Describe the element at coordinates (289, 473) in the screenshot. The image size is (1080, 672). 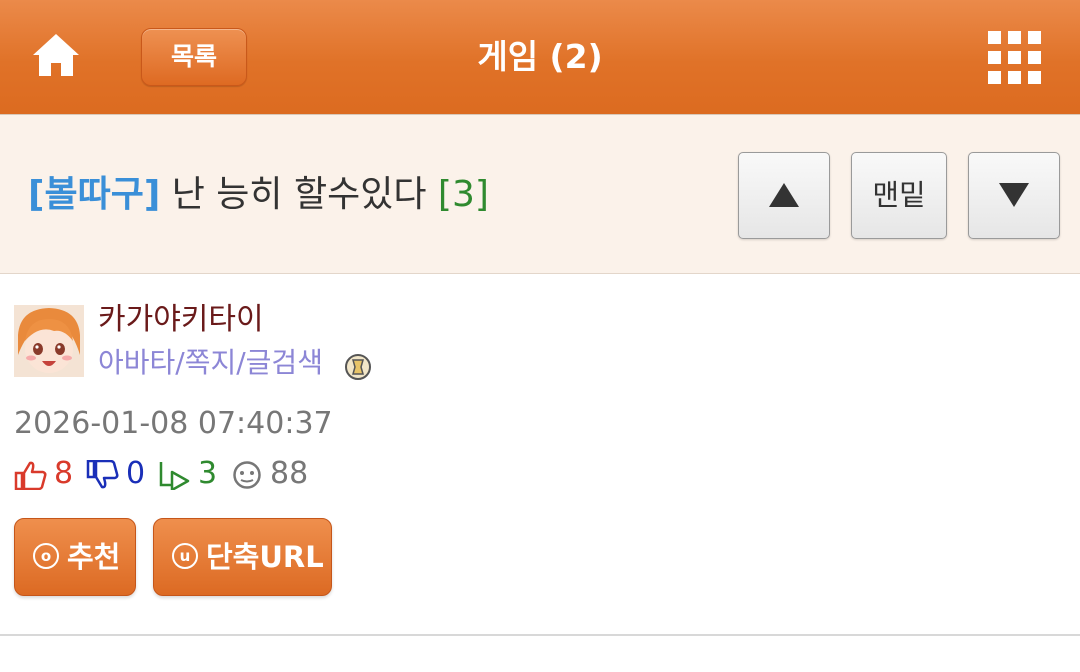
I see `view-count: 88` at that location.